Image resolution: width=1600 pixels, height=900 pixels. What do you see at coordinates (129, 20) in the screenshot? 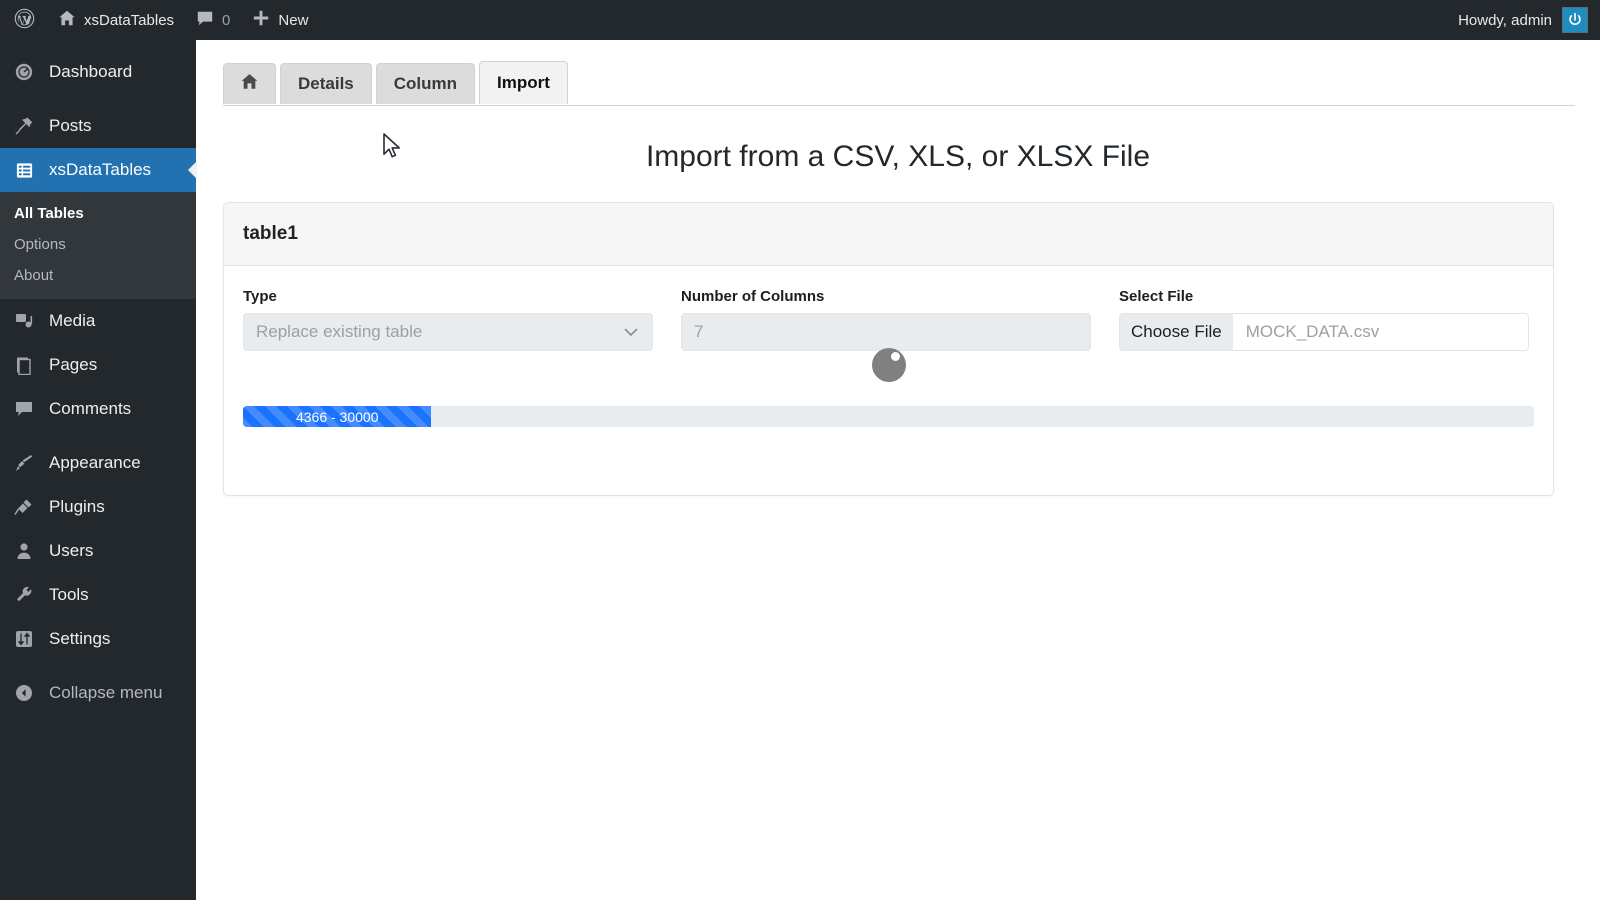
I see `site-name-label: xsDataTables` at bounding box center [129, 20].